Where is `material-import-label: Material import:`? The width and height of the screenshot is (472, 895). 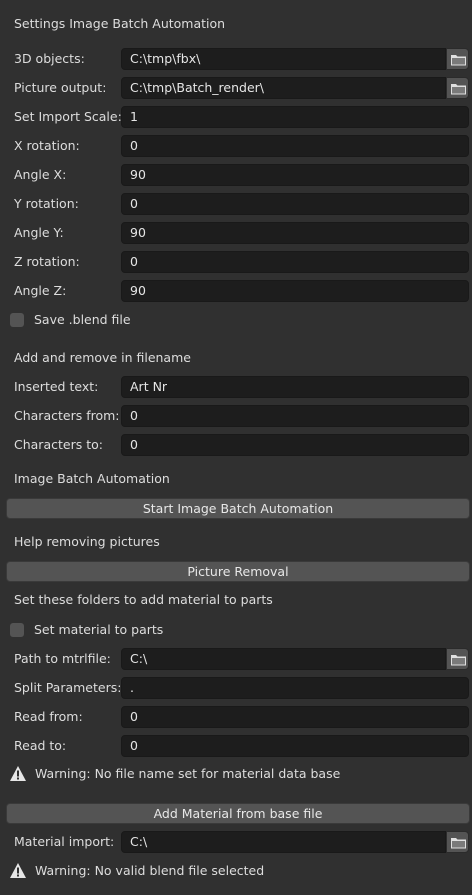 material-import-label: Material import: is located at coordinates (64, 841).